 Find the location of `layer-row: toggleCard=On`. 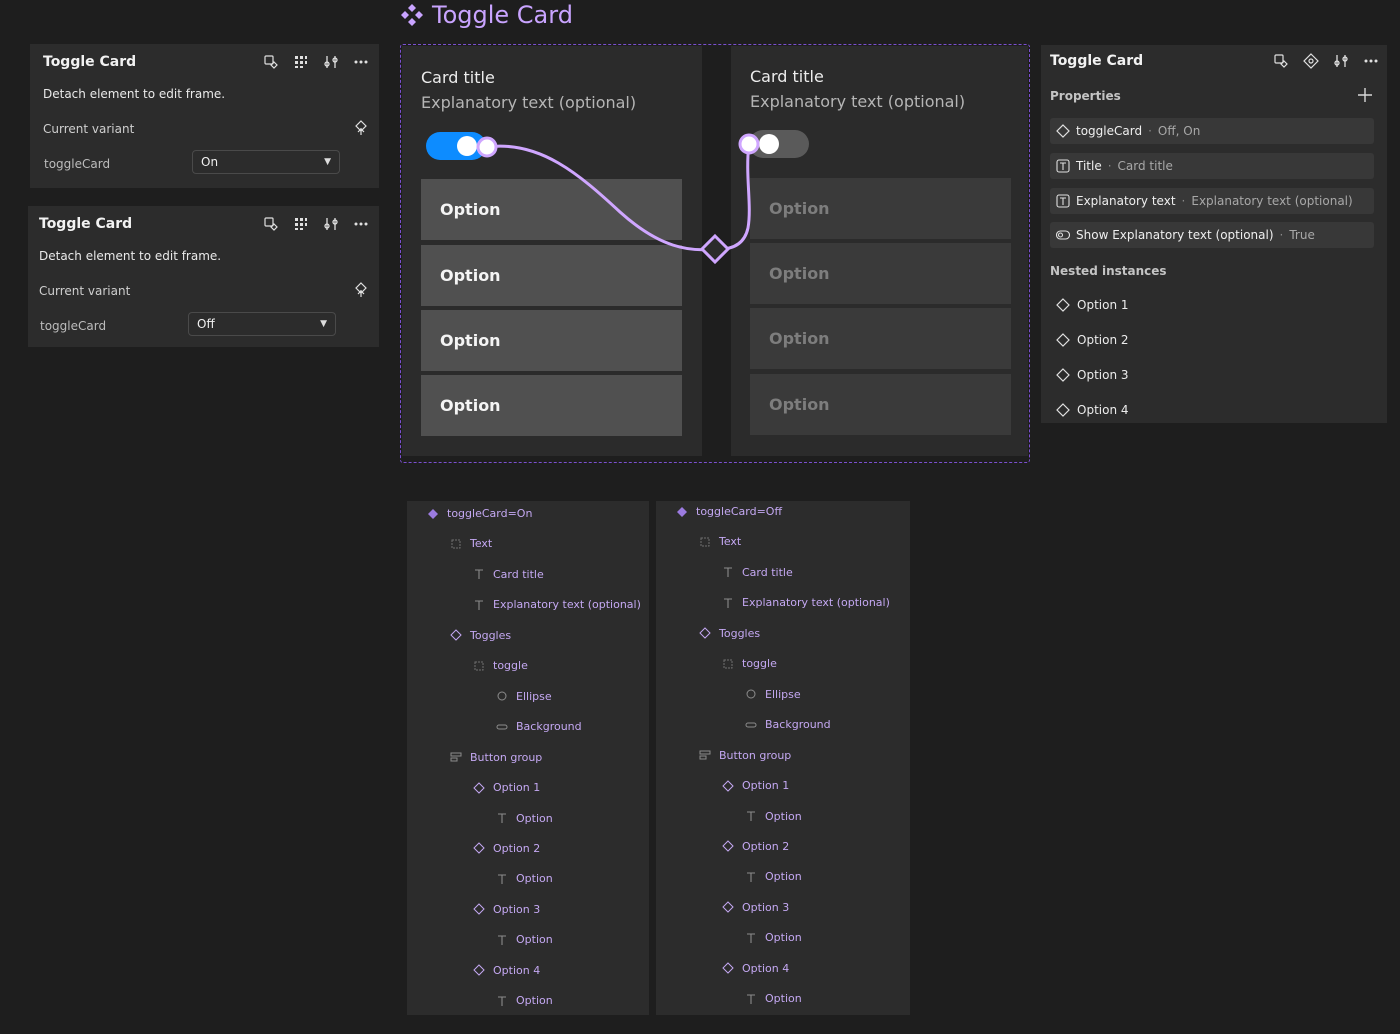

layer-row: toggleCard=On is located at coordinates (479, 513).